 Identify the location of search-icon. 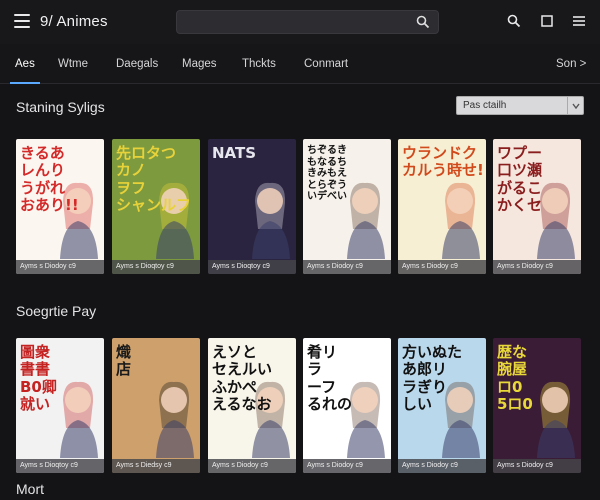
(423, 22).